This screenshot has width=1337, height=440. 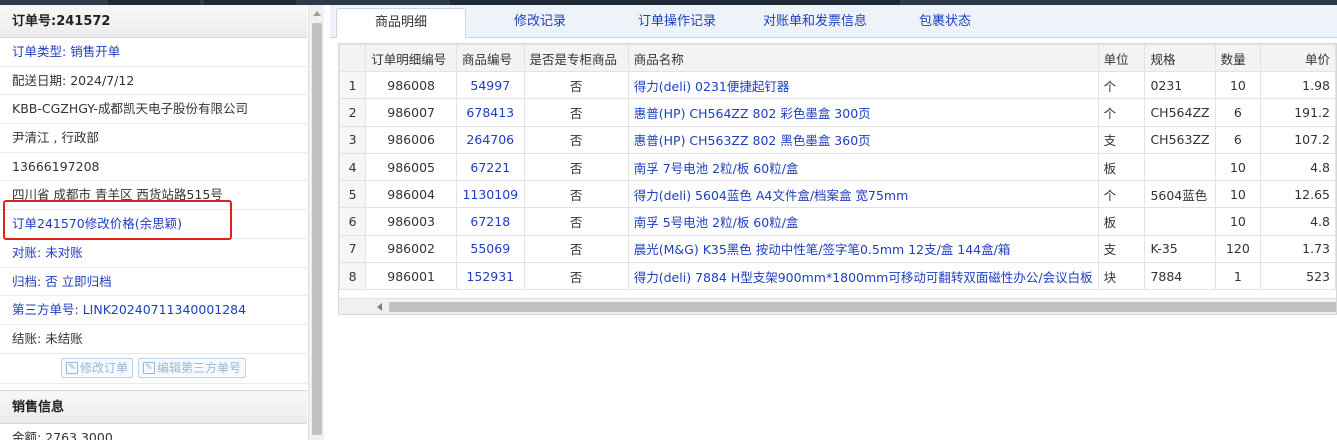 I want to click on row-number: 5, so click(x=353, y=194).